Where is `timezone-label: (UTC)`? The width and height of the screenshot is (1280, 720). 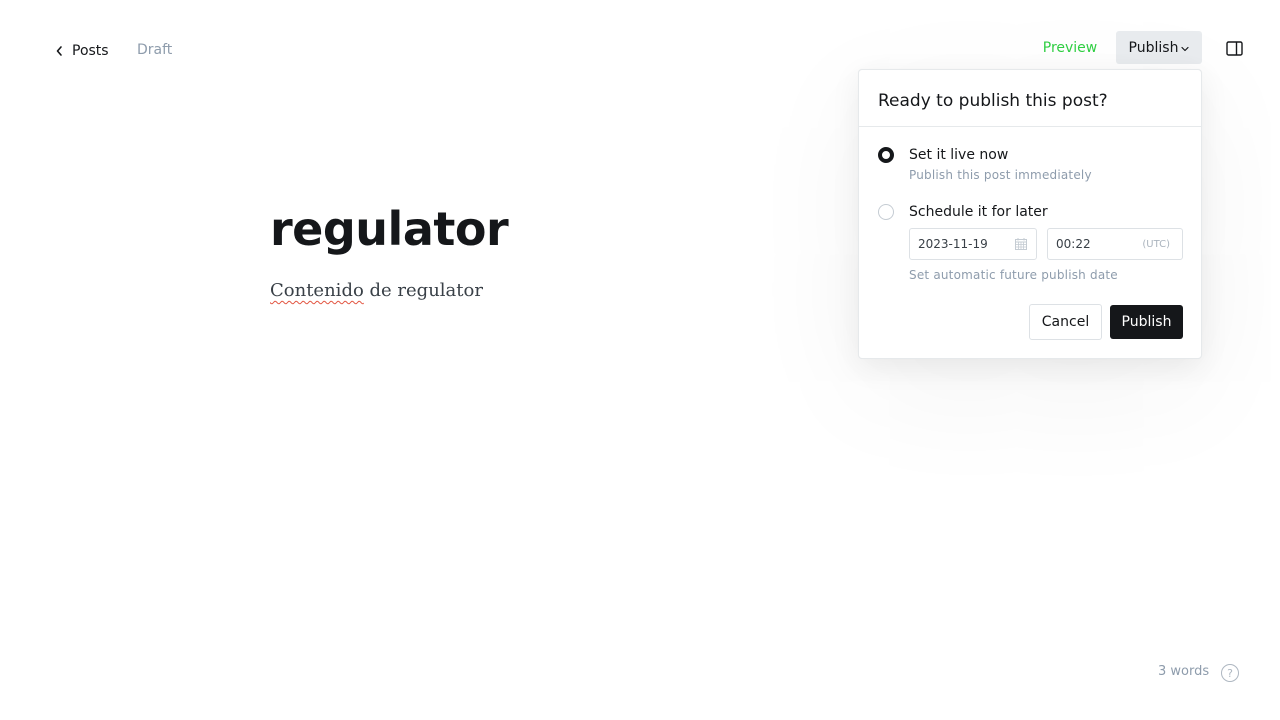 timezone-label: (UTC) is located at coordinates (1156, 244).